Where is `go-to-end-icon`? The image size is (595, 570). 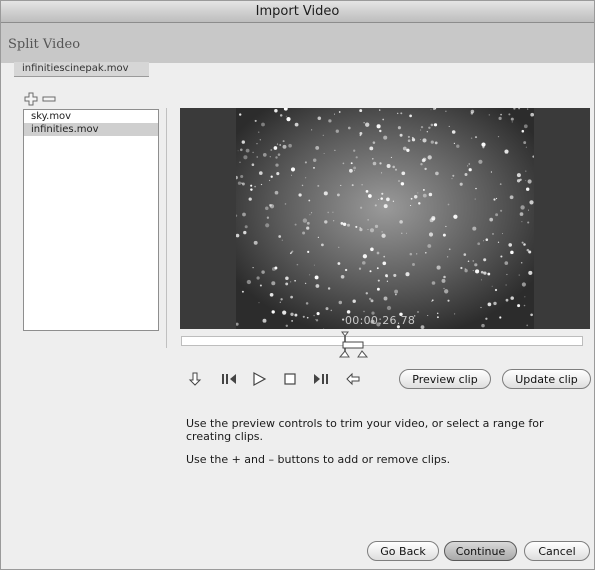 go-to-end-icon is located at coordinates (353, 379).